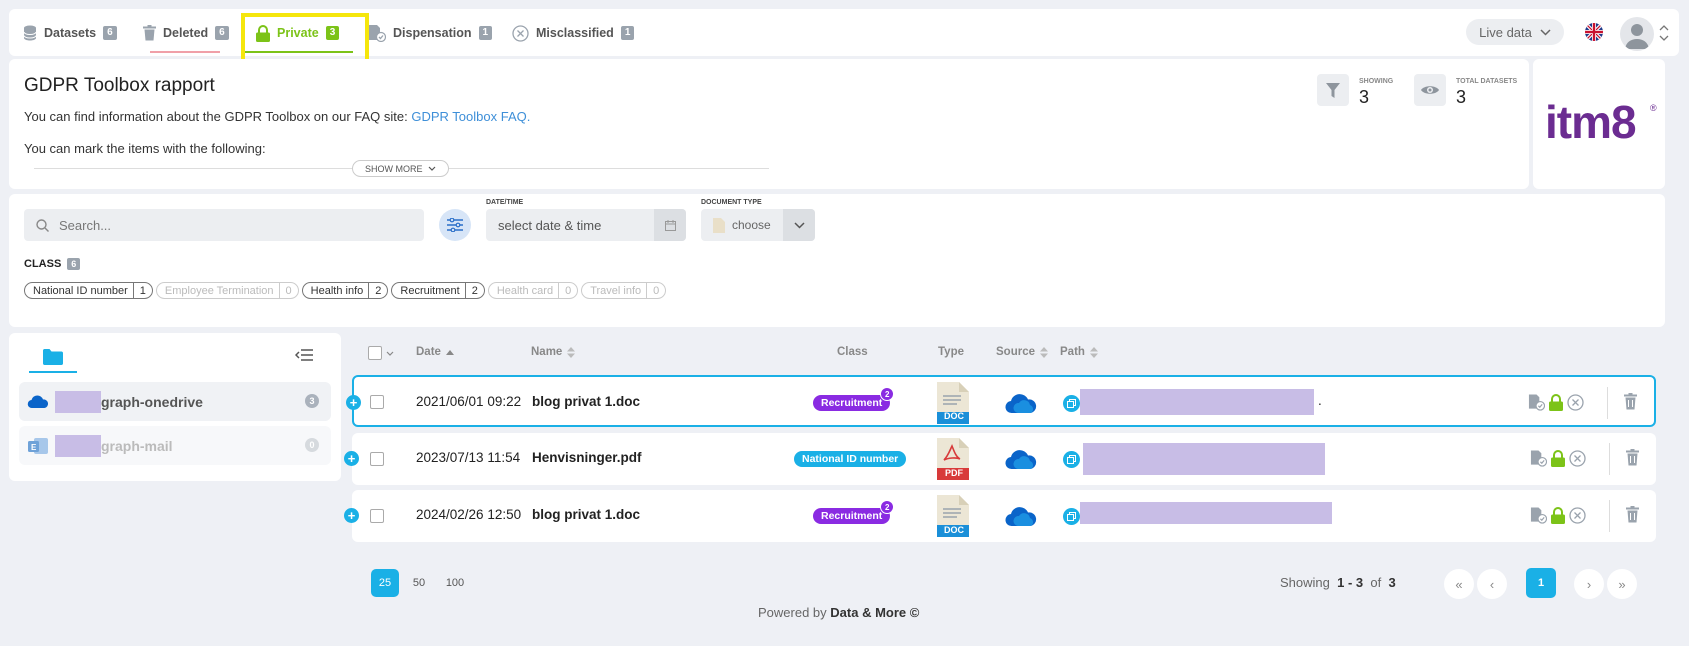  What do you see at coordinates (312, 401) in the screenshot?
I see `sidebar-item-count: 3` at bounding box center [312, 401].